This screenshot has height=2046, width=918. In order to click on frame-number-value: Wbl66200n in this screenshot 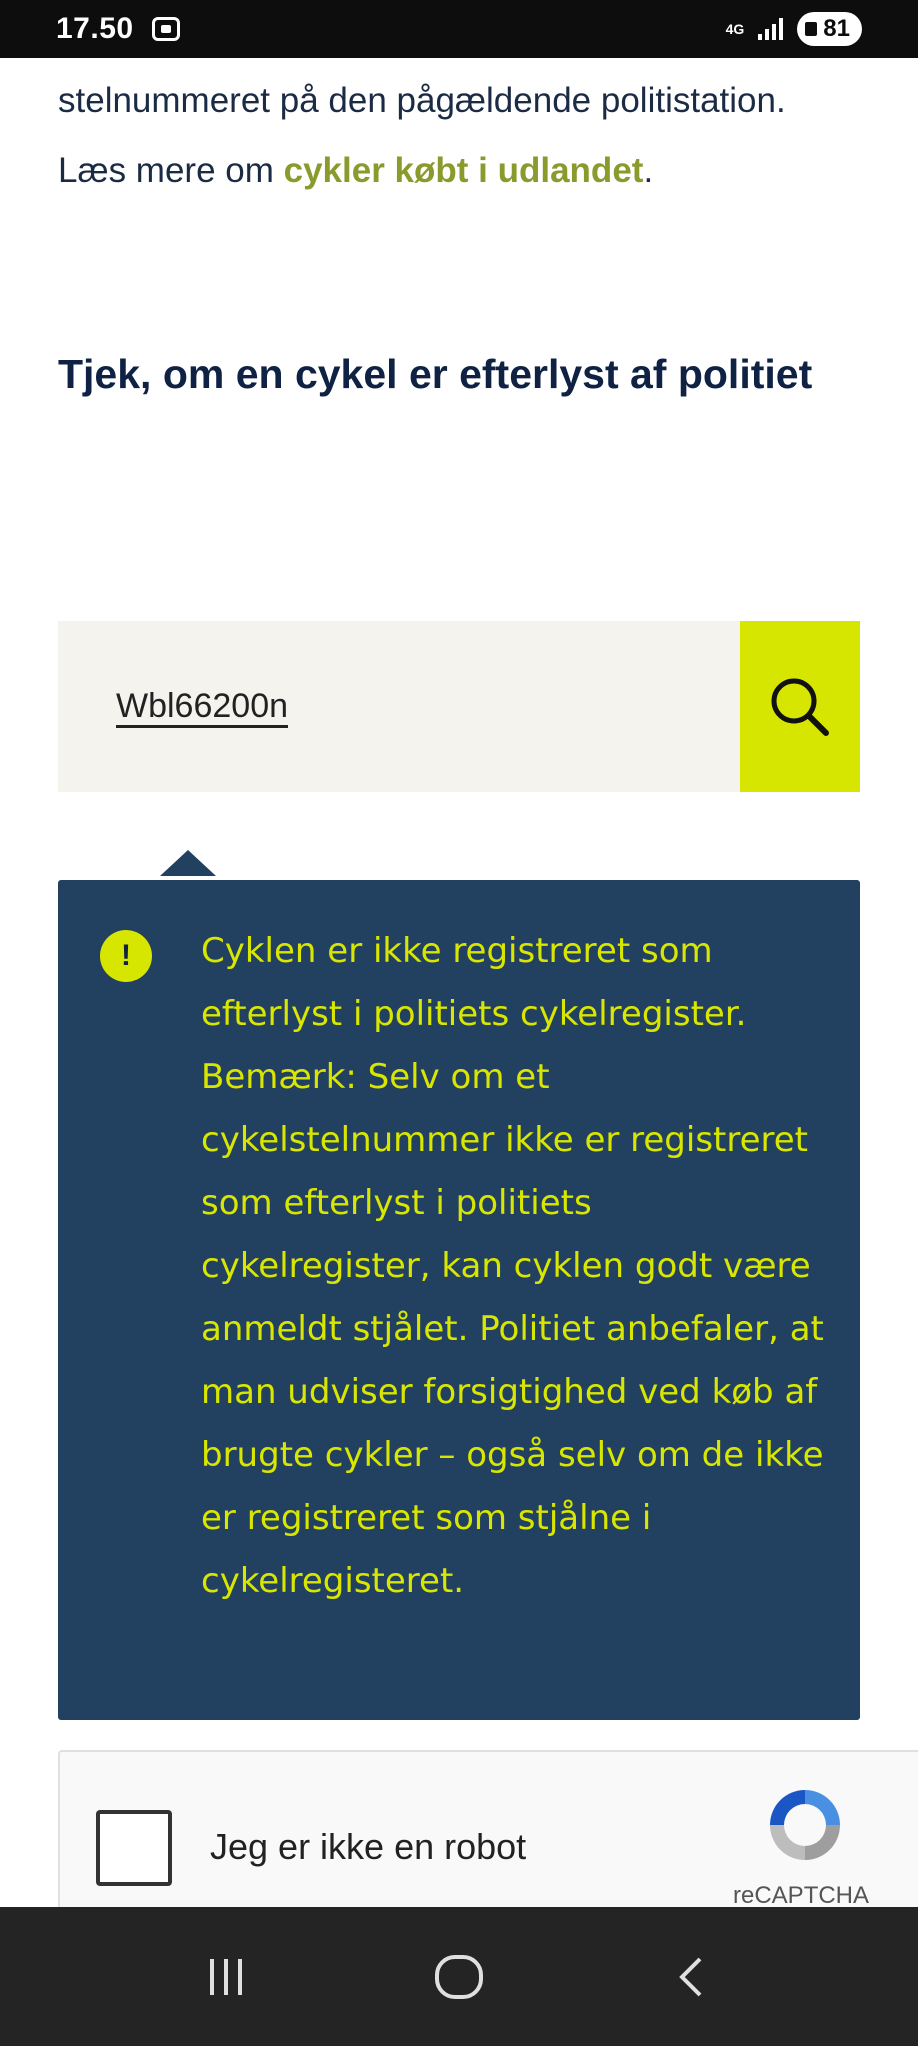, I will do `click(202, 706)`.